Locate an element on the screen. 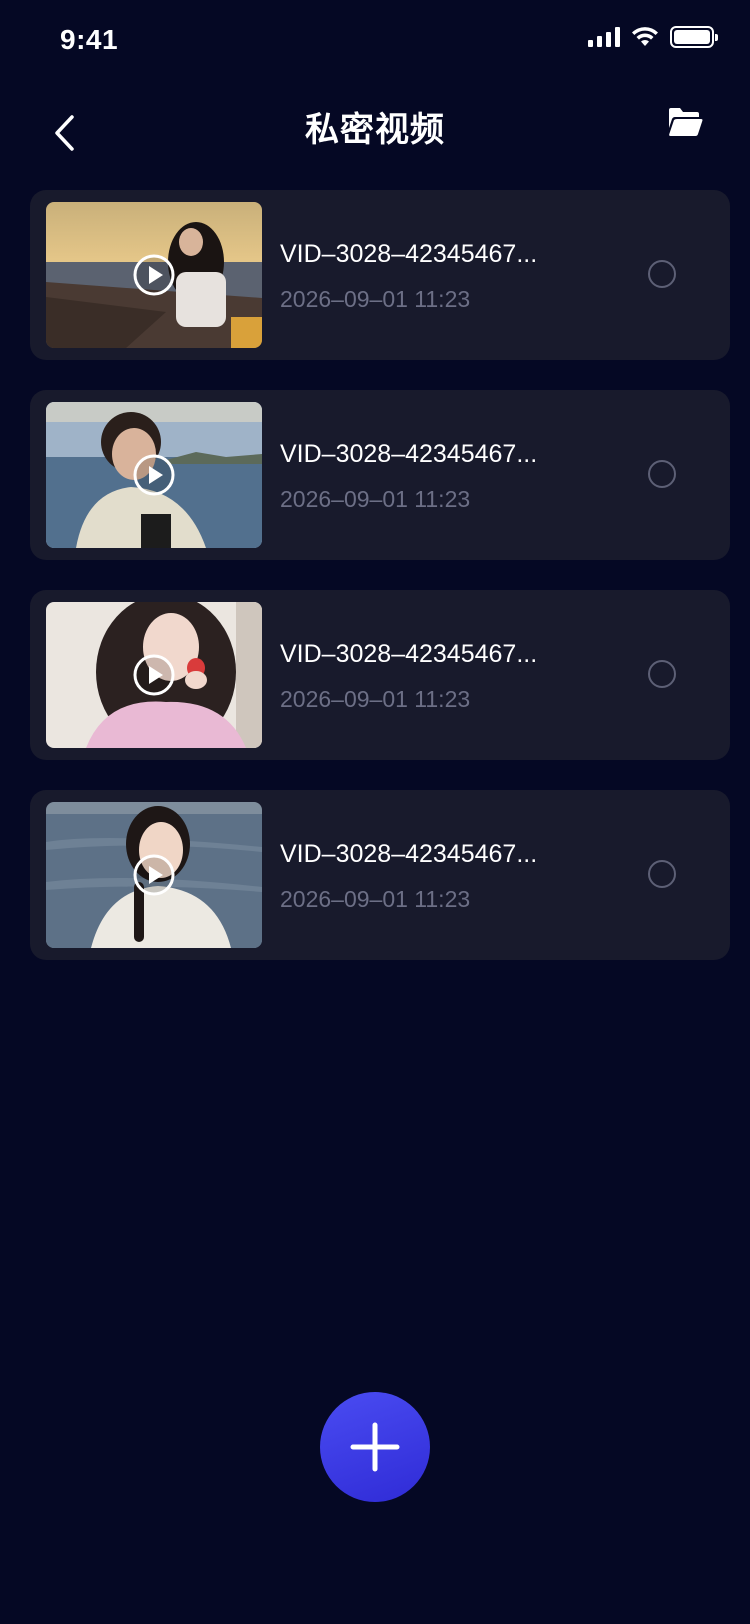 The image size is (750, 1624). nav-bar: 私密视频 is located at coordinates (375, 136).